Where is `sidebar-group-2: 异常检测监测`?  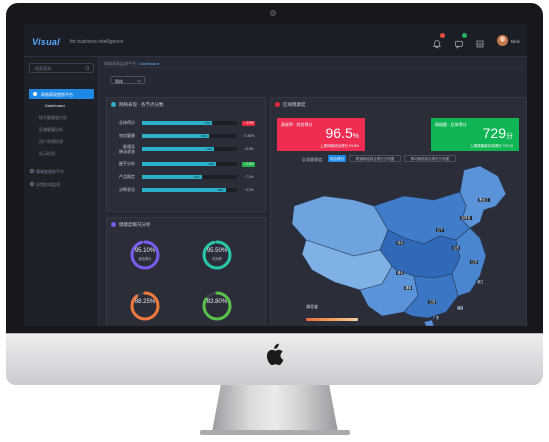 sidebar-group-2: 异常检测监测 is located at coordinates (48, 185).